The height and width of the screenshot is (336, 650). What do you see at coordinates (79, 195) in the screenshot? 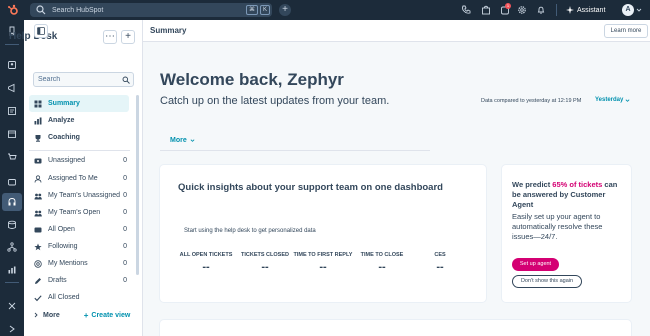
I see `view-item-my-teams-unassigned: My Team's Unassigned 0` at bounding box center [79, 195].